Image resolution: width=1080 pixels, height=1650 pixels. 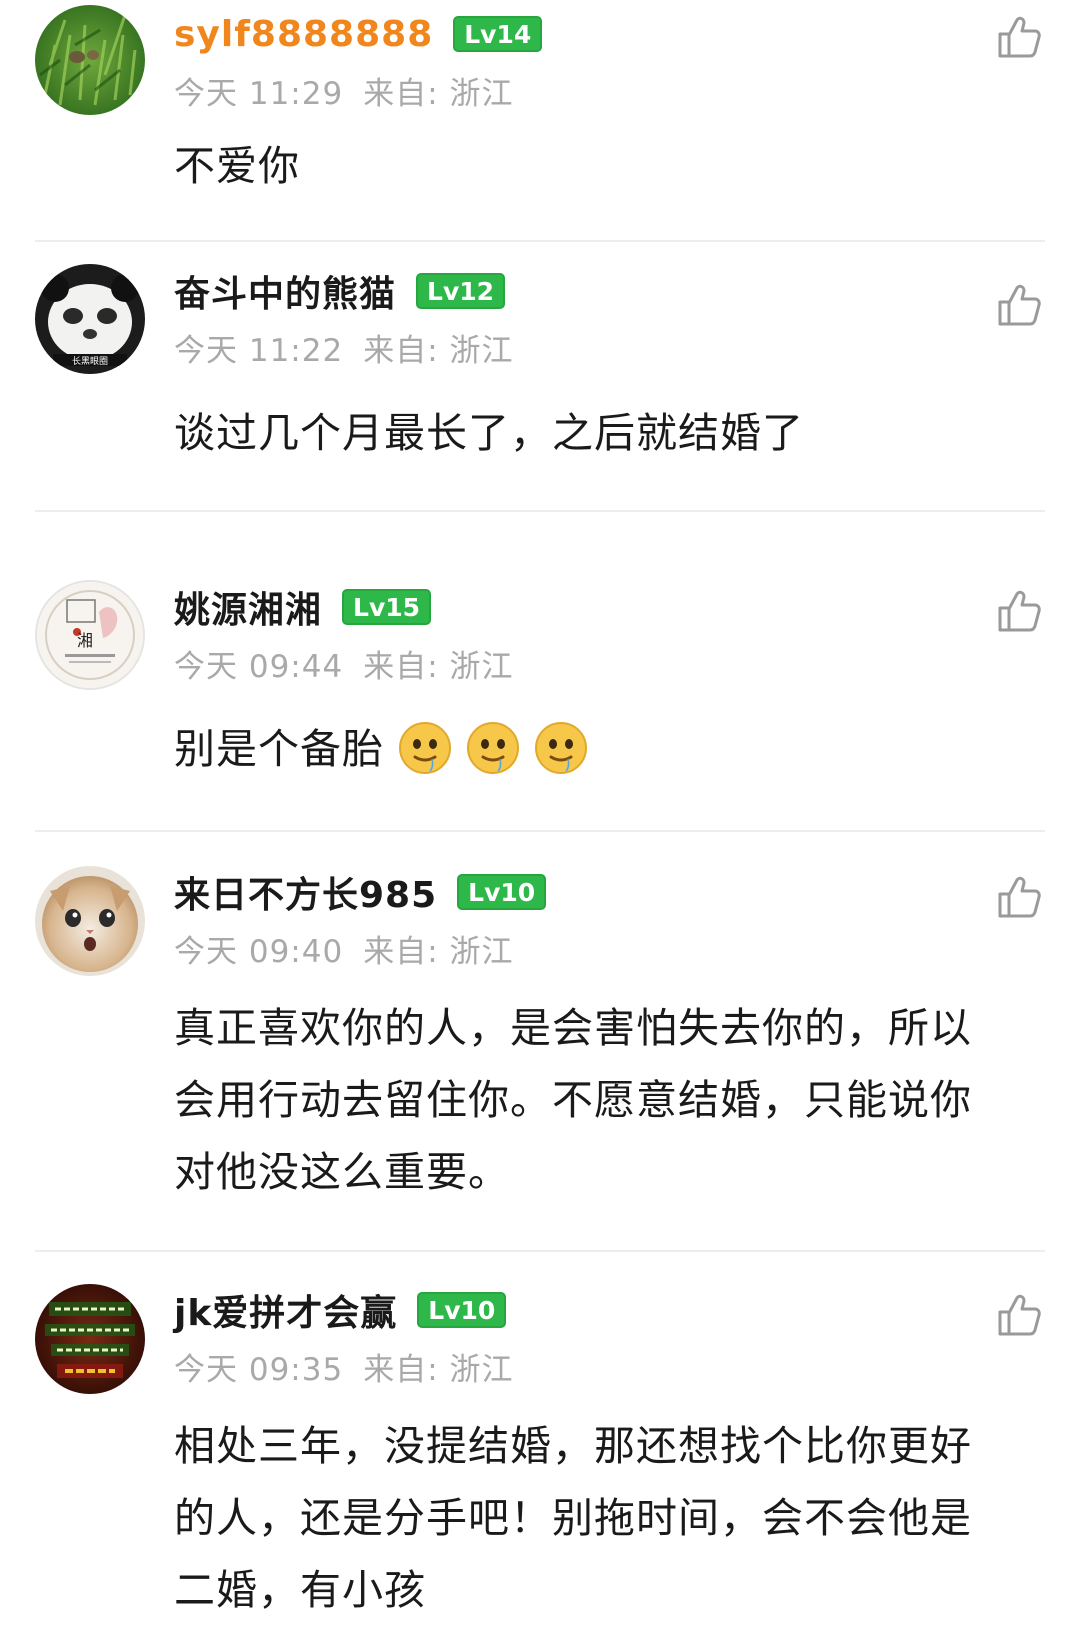 I want to click on comment-time: 今天 11:29, so click(x=259, y=94).